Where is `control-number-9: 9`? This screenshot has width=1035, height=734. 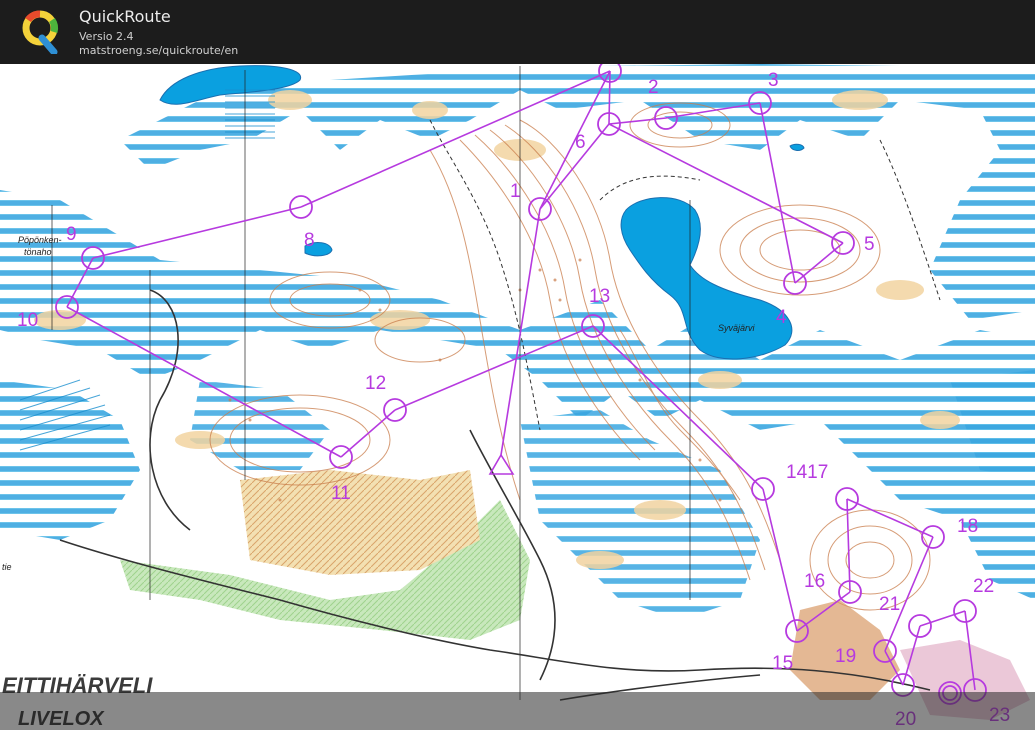
control-number-9: 9 is located at coordinates (71, 234).